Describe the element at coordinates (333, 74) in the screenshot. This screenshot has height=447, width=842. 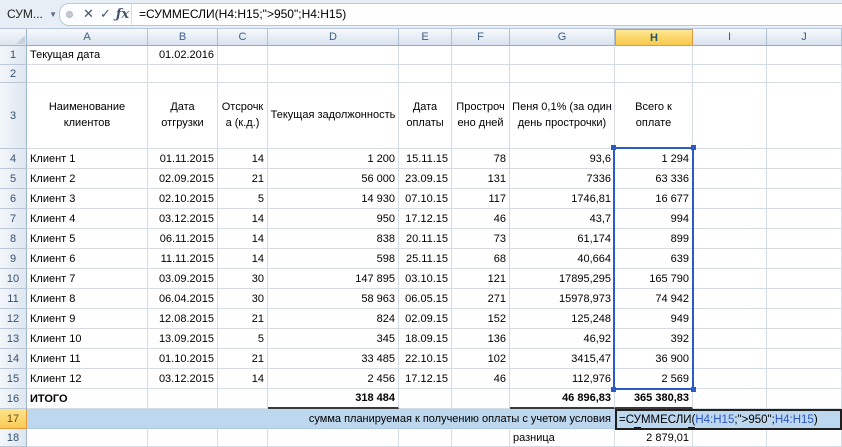
I see `cell-D2` at that location.